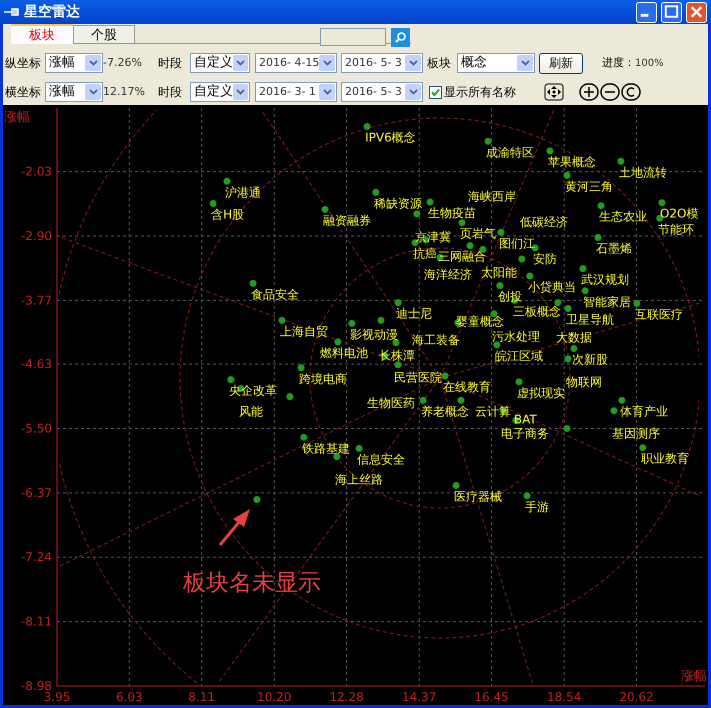  What do you see at coordinates (604, 279) in the screenshot?
I see `point-label: 武汉规划` at bounding box center [604, 279].